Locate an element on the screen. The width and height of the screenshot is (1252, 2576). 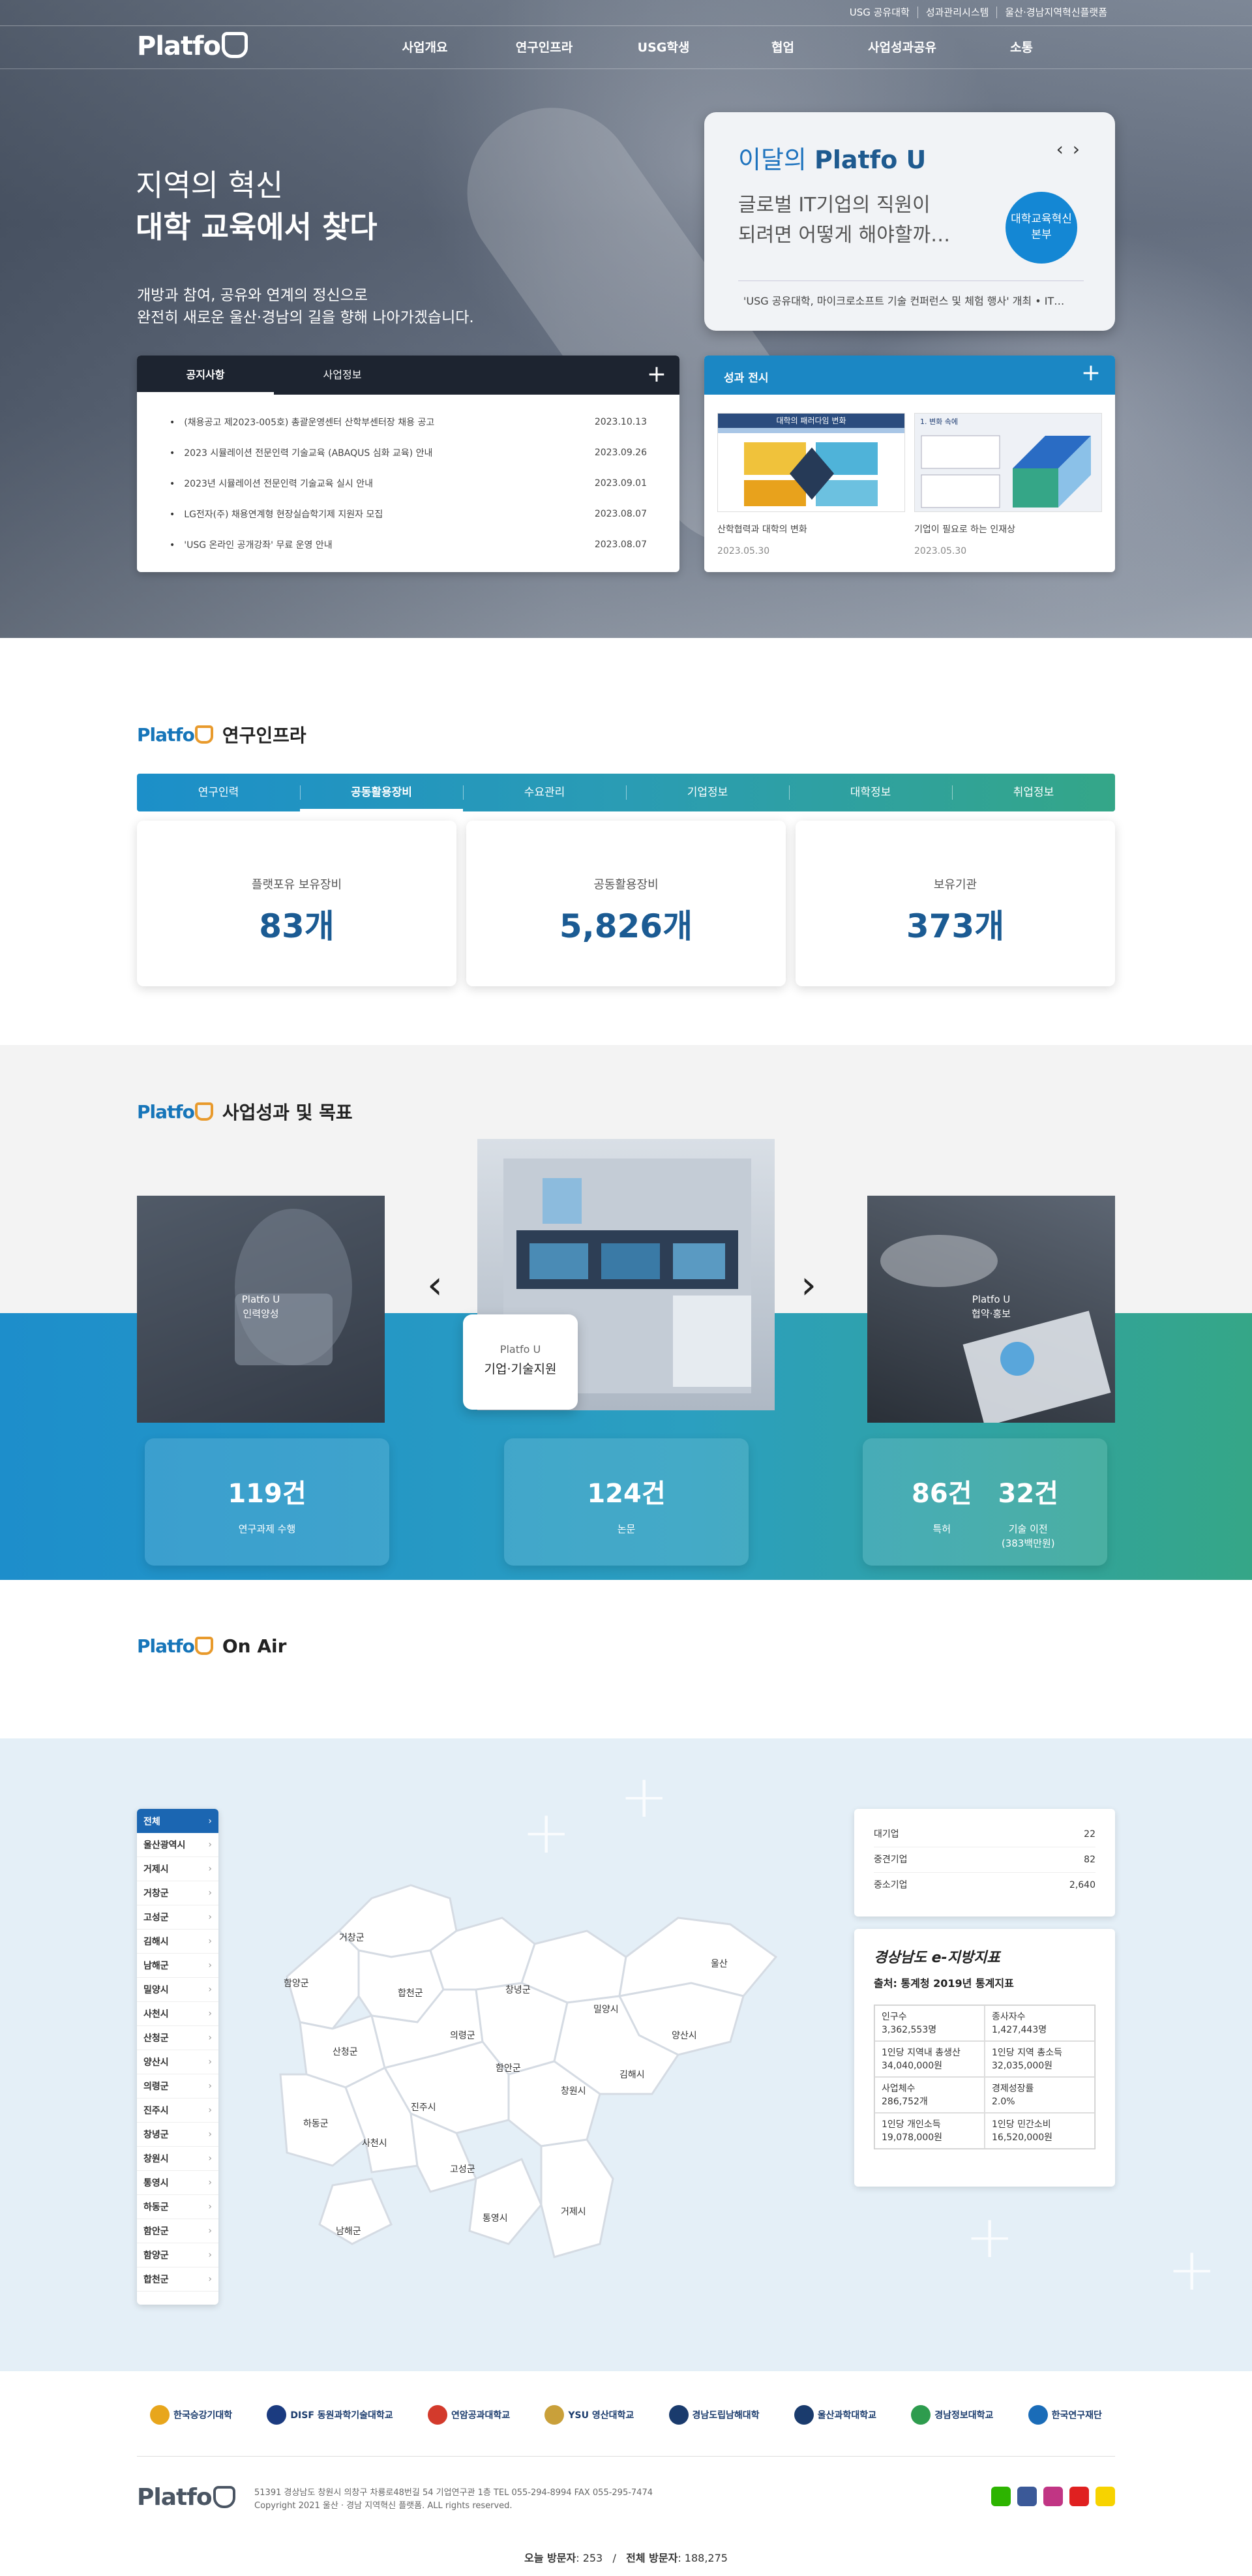
list-item: 2023년 시뮬레이션 전문인력 기술교육 실시 안내2023.09.01 is located at coordinates (408, 483).